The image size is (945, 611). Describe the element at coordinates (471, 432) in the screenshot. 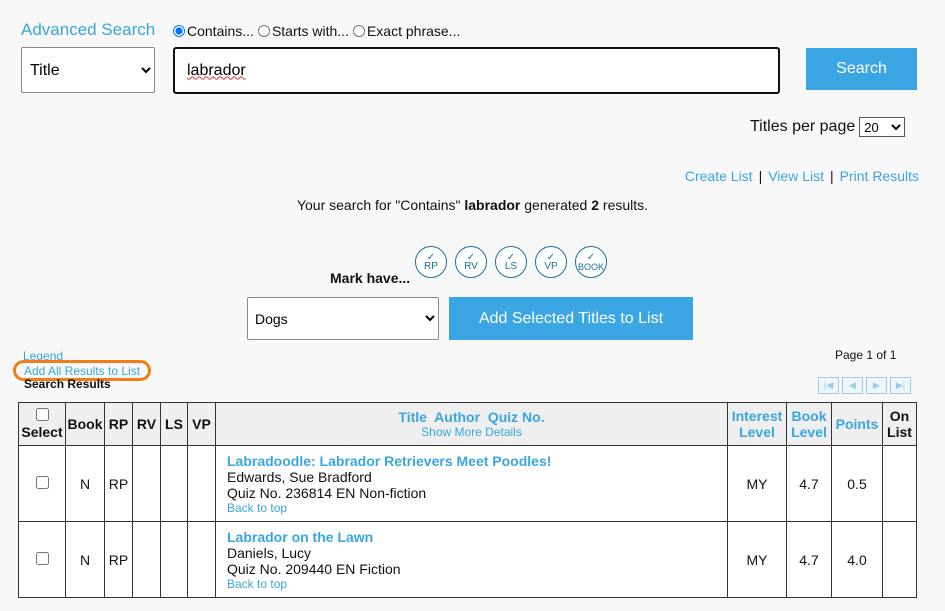

I see `show-more-details-link: Show More Details` at that location.